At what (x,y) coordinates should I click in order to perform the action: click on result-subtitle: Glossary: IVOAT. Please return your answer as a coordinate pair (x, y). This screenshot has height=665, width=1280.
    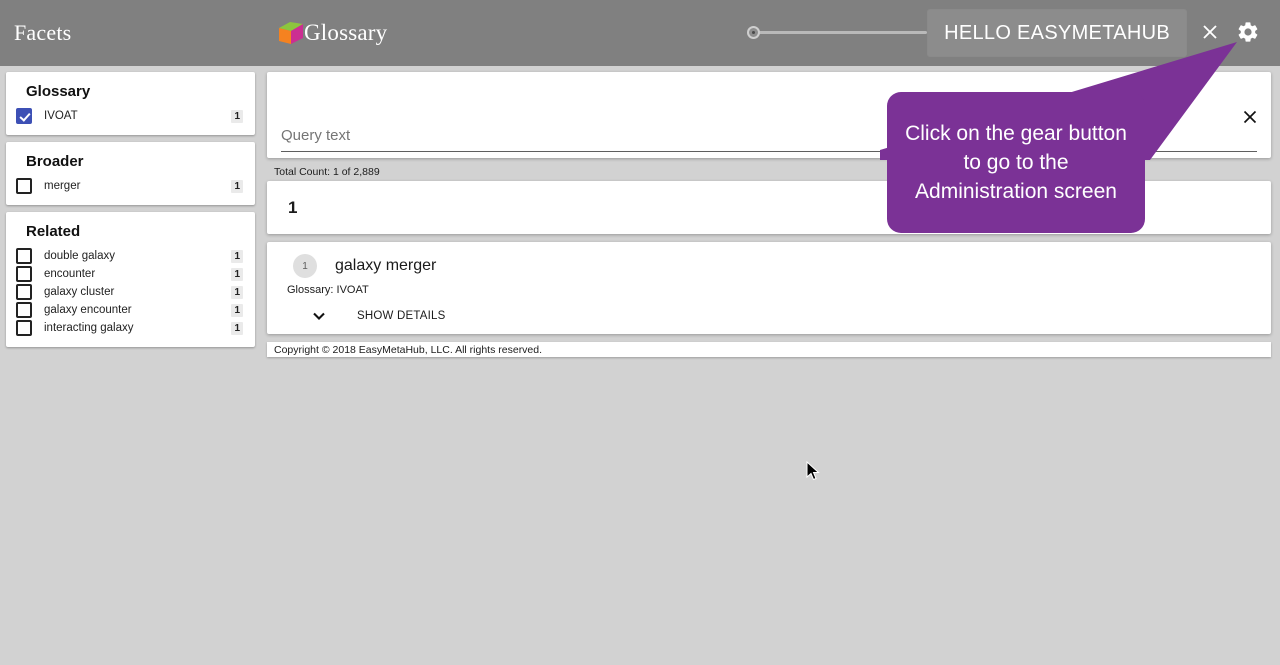
    Looking at the image, I should click on (328, 290).